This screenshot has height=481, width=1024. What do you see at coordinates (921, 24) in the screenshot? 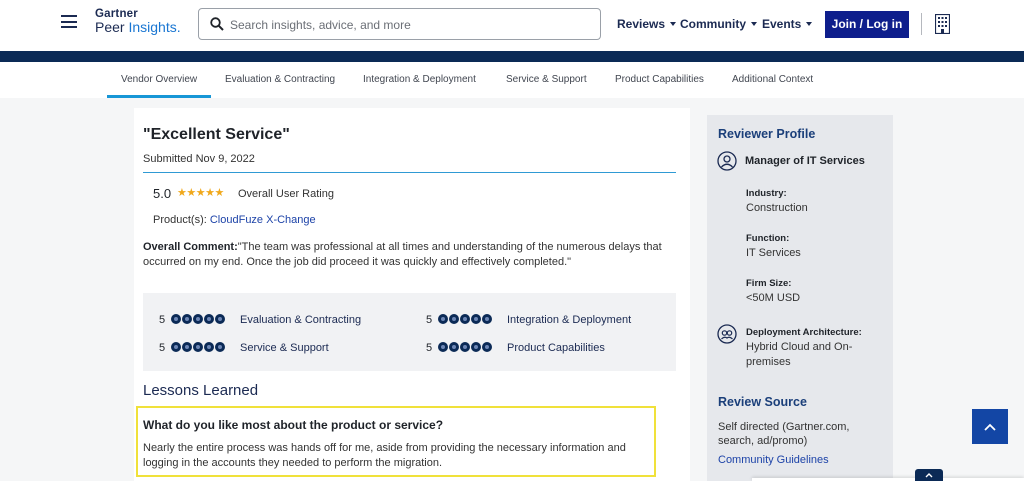
I see `divider` at bounding box center [921, 24].